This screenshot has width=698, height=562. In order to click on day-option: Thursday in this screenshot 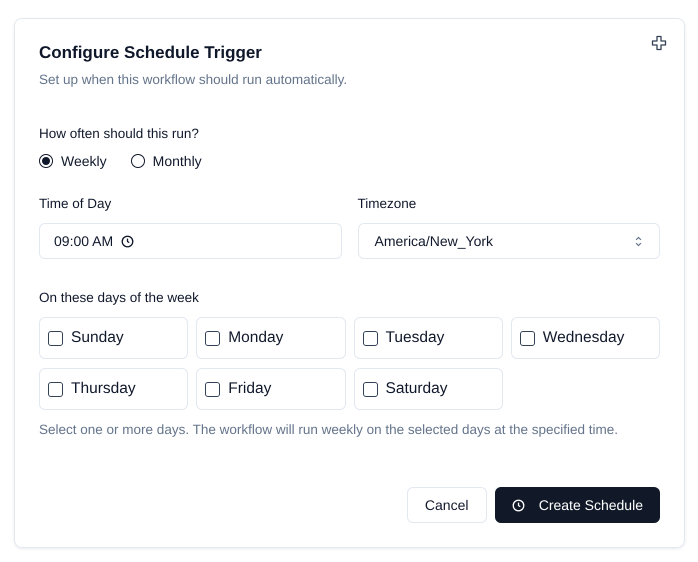, I will do `click(113, 389)`.